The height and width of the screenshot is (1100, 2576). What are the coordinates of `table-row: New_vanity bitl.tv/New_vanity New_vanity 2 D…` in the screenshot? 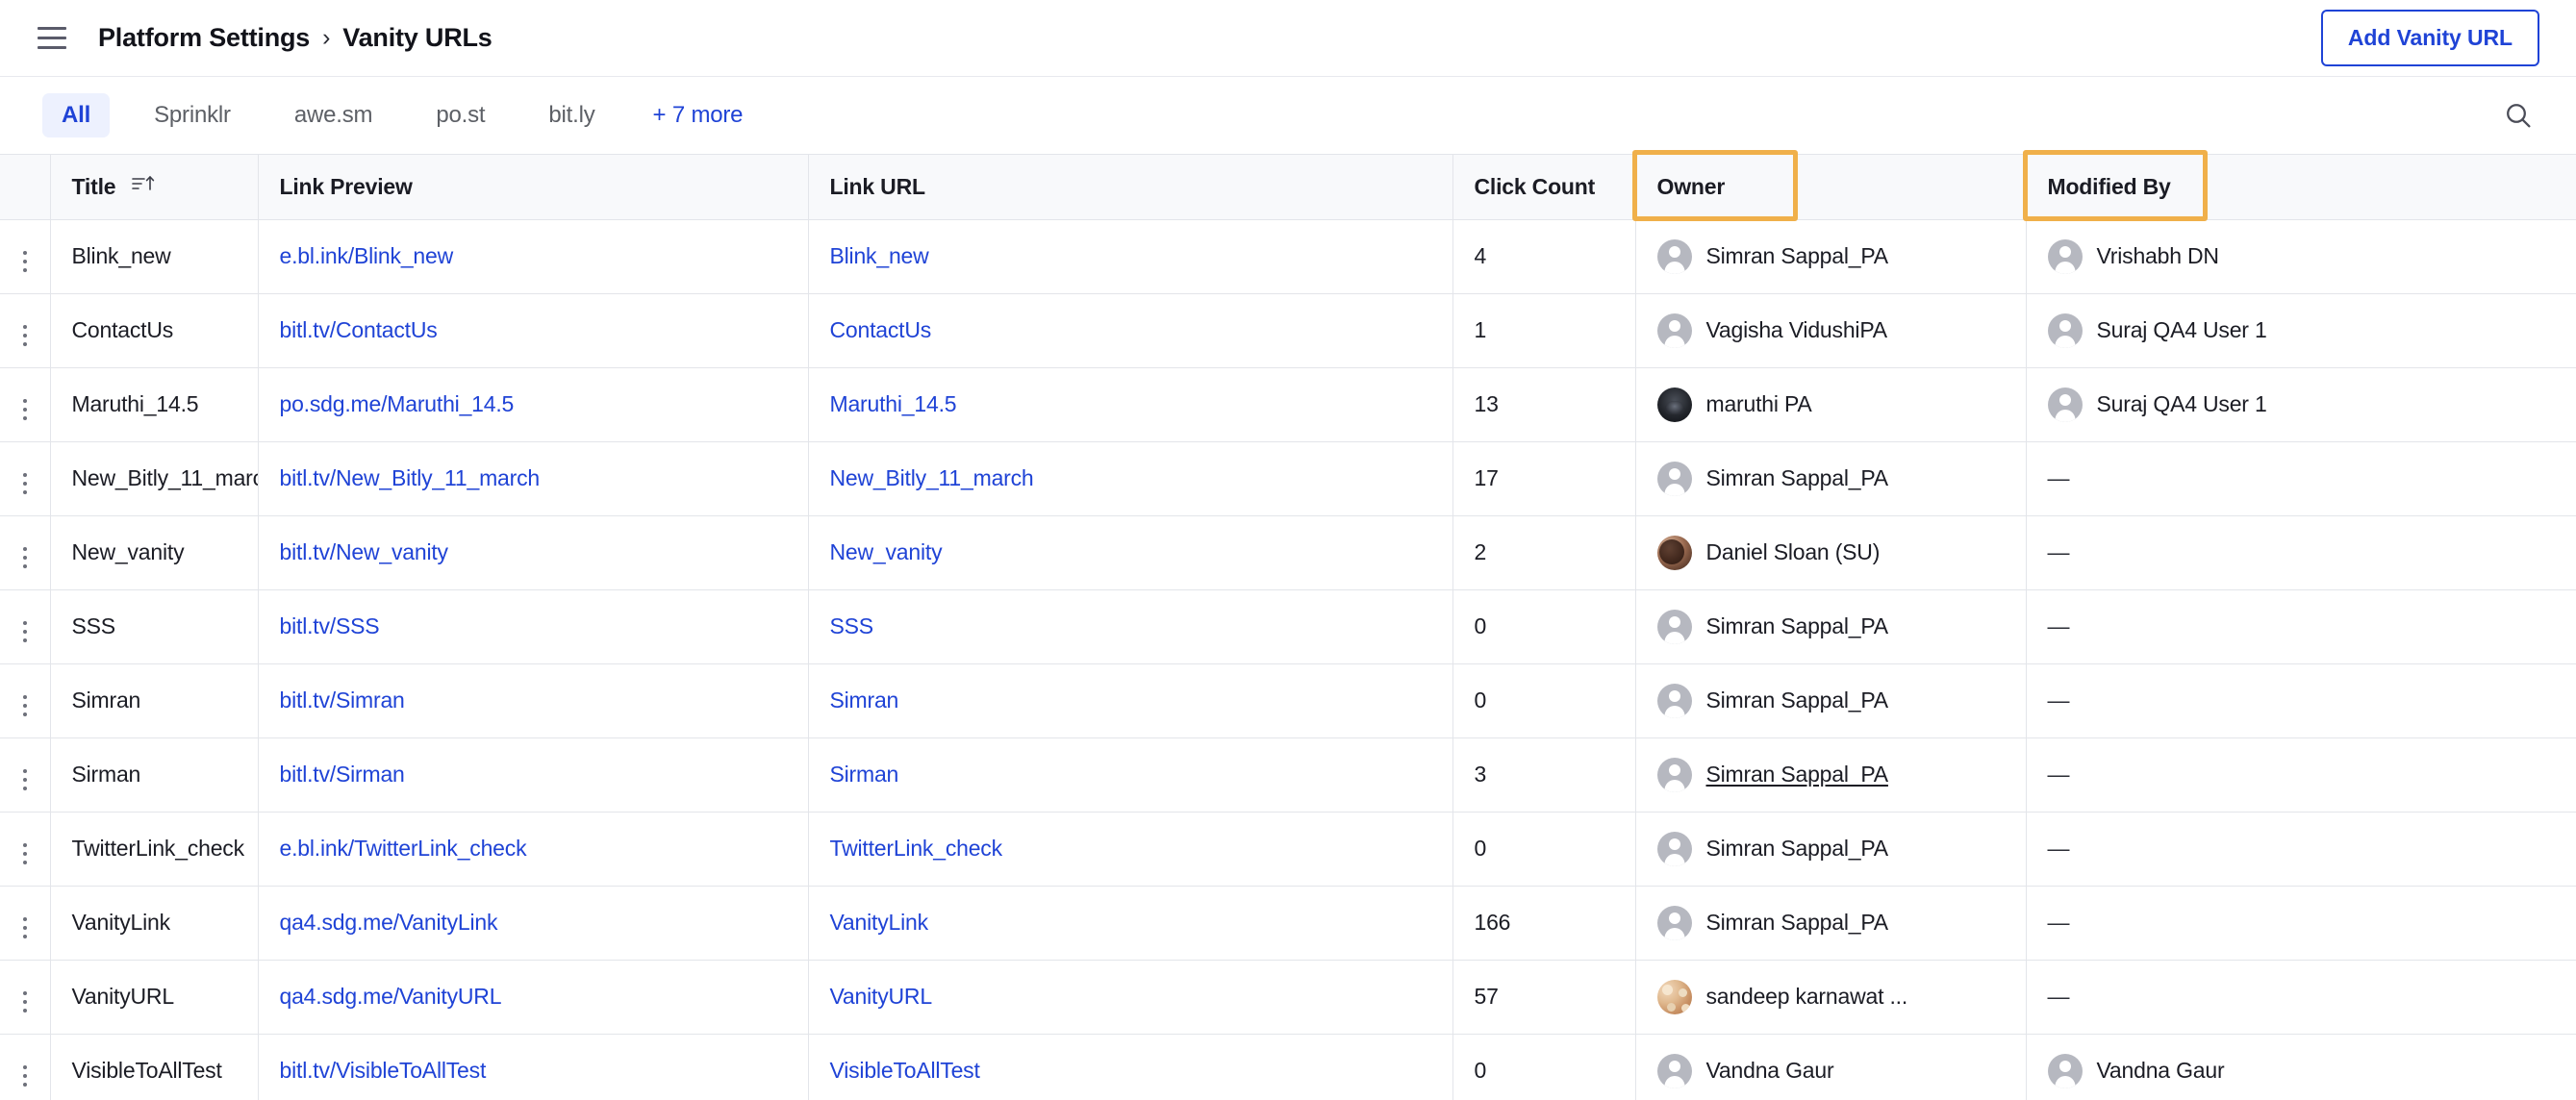 It's located at (1288, 552).